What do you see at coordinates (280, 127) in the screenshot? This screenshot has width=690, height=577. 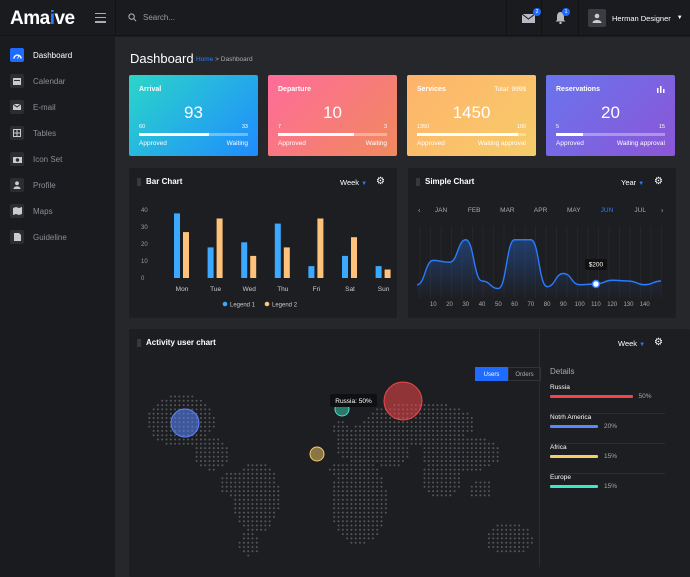 I see `card-left-number: 7` at bounding box center [280, 127].